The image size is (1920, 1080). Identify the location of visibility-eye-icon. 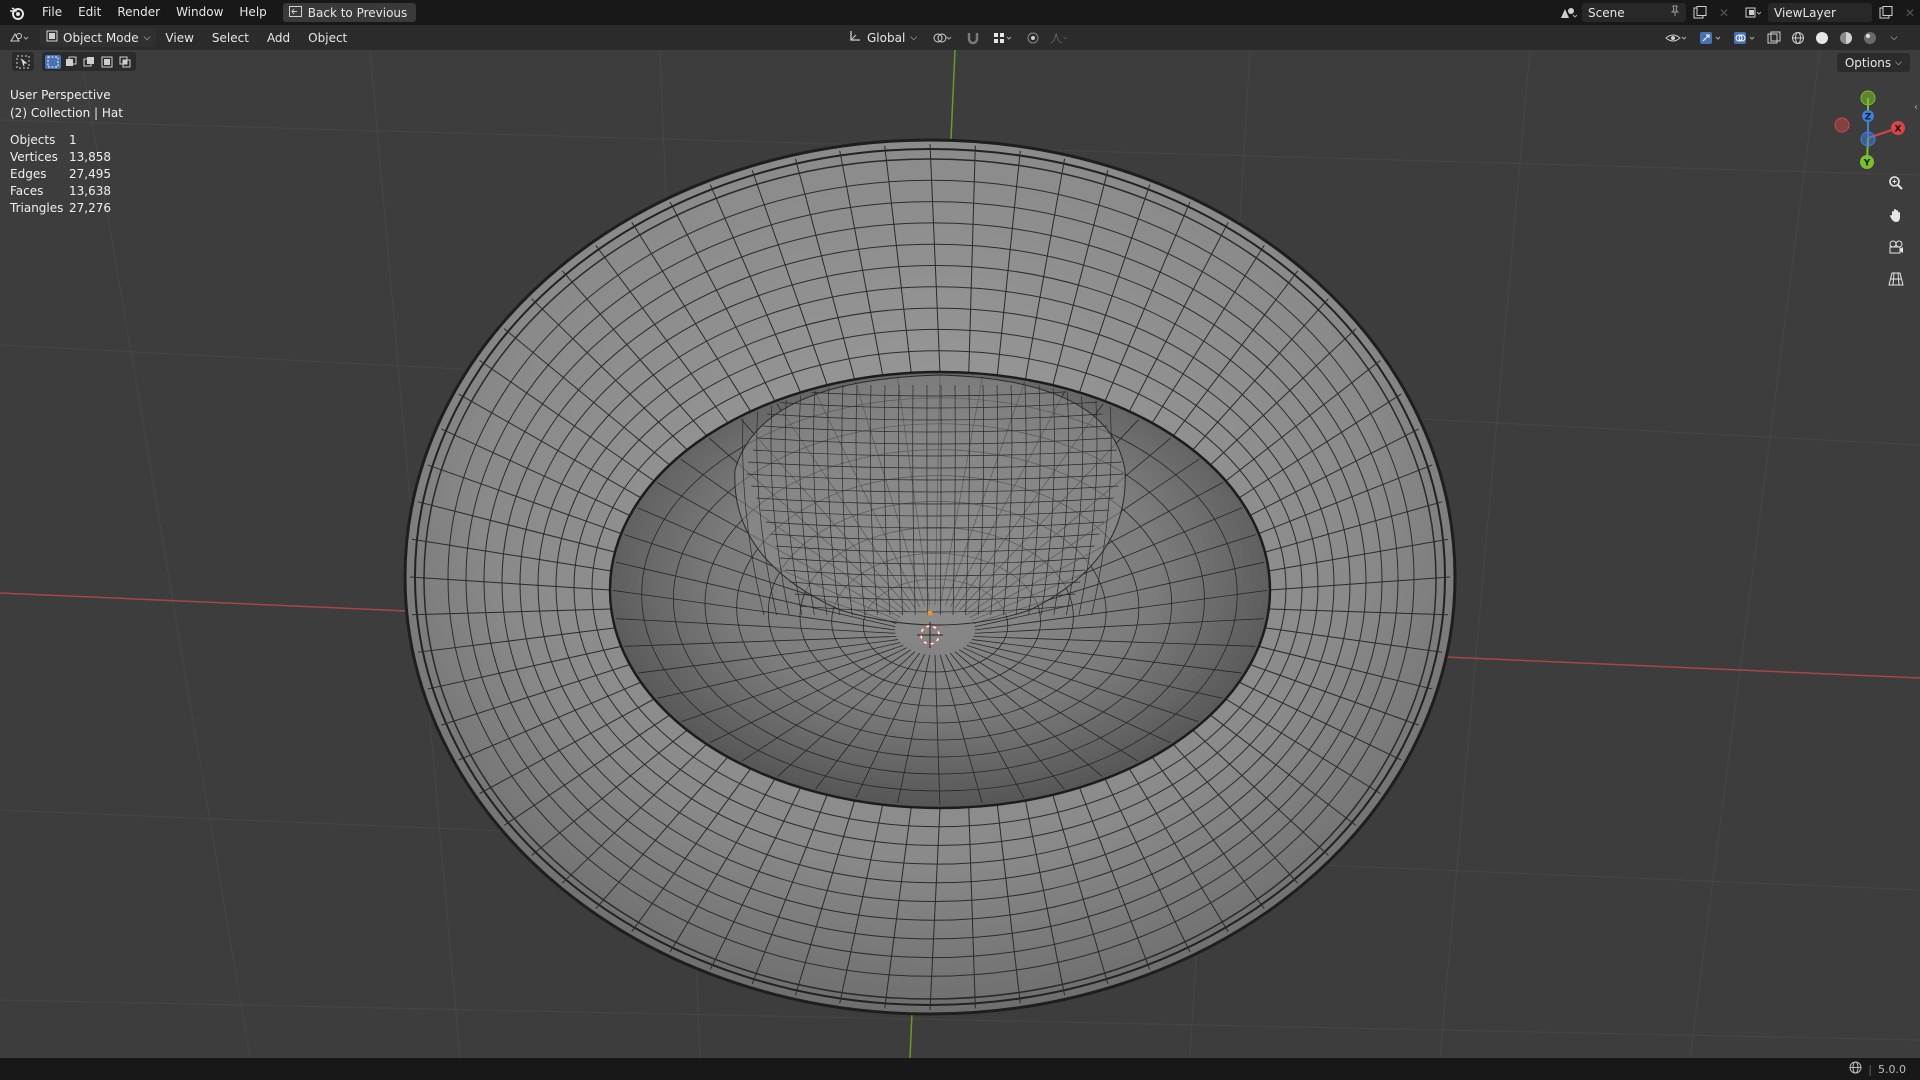
(1677, 37).